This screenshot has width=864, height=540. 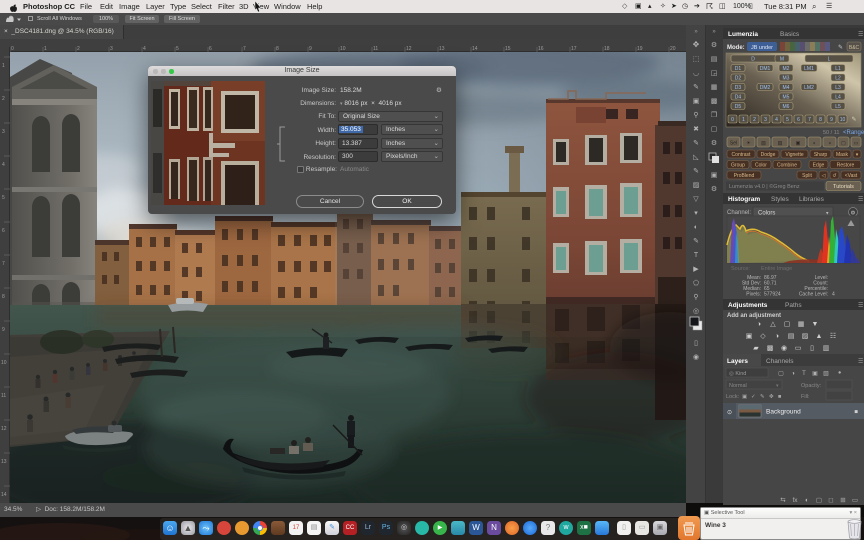 I want to click on svg-text: Entire Image, so click(x=776, y=269).